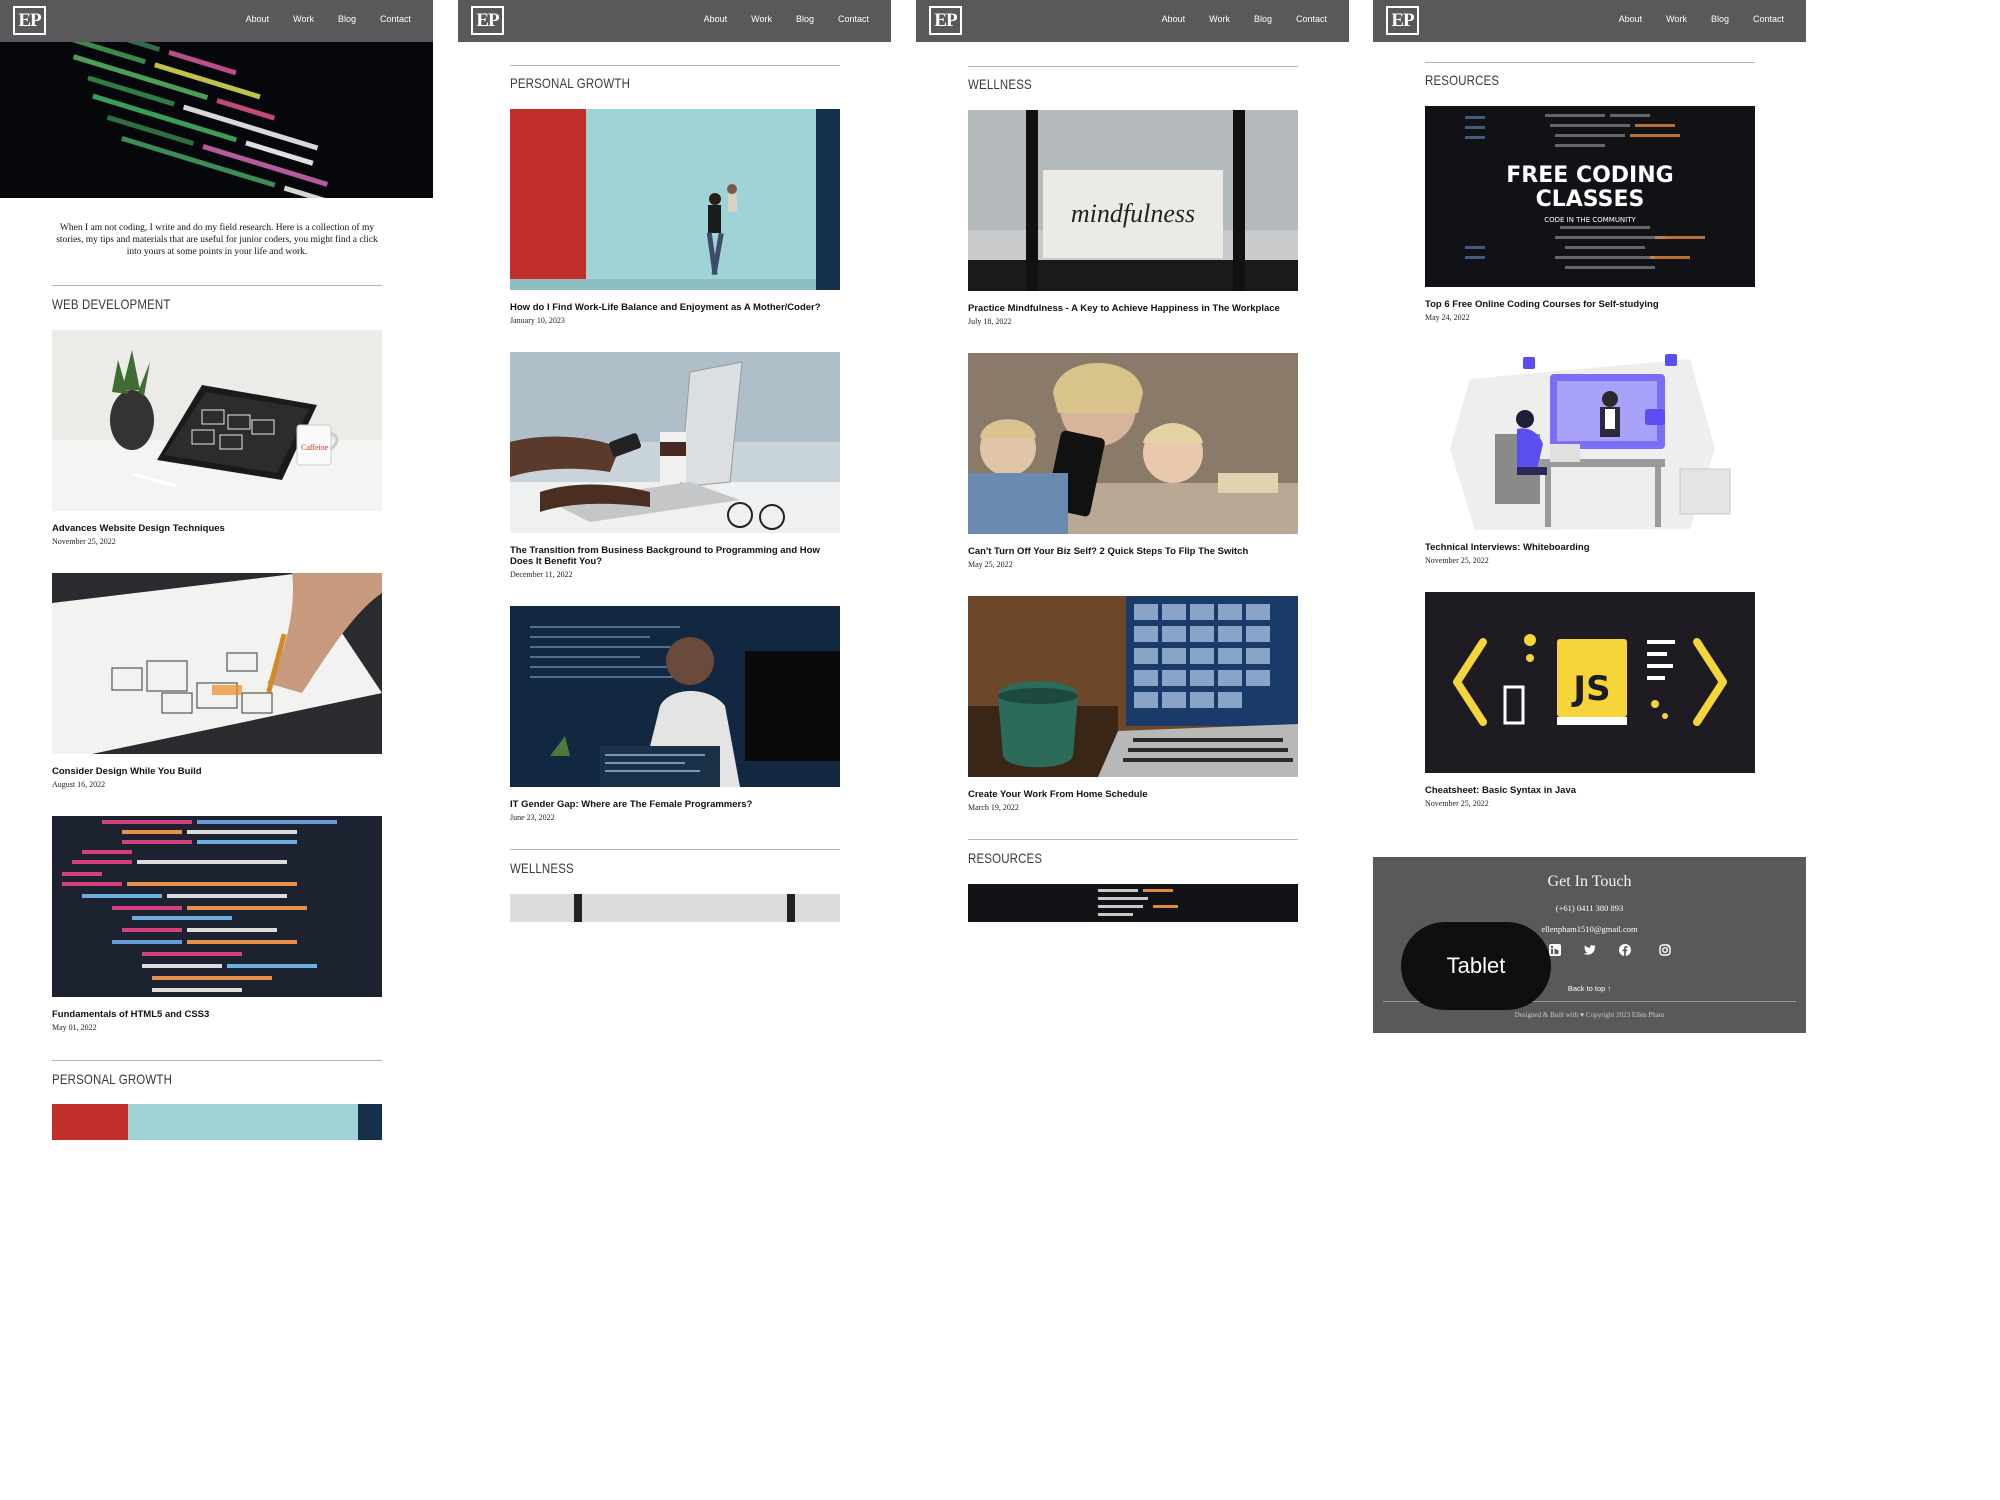 This screenshot has width=2000, height=1500. I want to click on post-date: March 19, 2022, so click(993, 807).